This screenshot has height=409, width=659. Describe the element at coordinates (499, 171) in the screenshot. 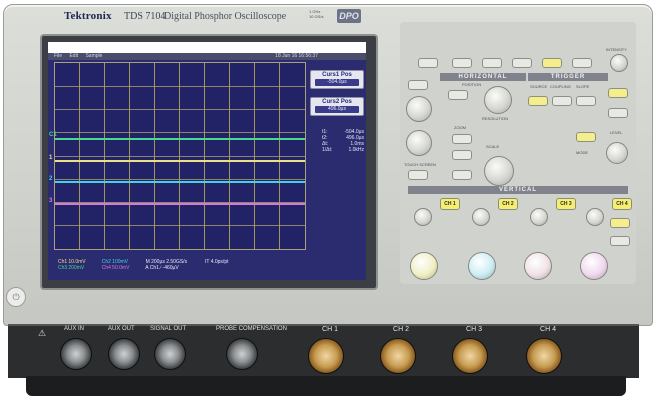

I see `horizontal-scale-knob` at that location.